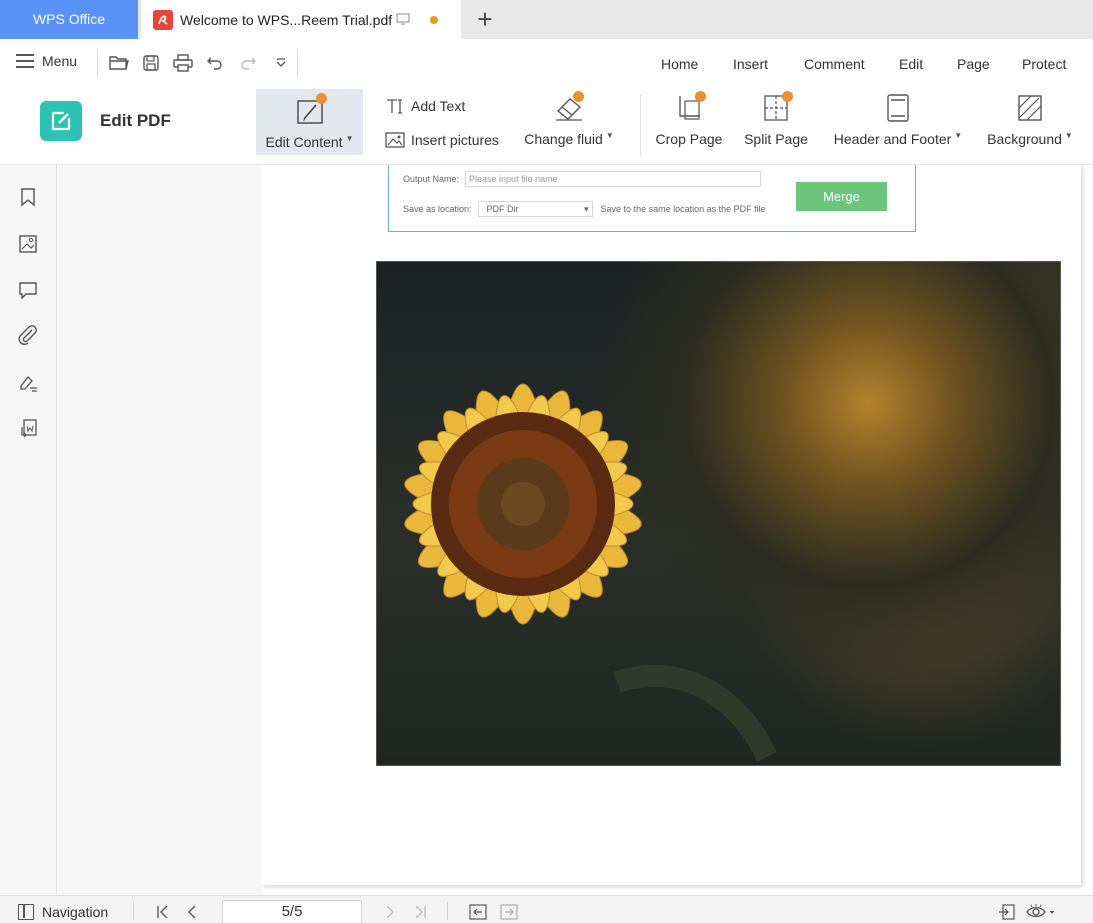 The width and height of the screenshot is (1093, 923). What do you see at coordinates (509, 912) in the screenshot?
I see `forward-icon` at bounding box center [509, 912].